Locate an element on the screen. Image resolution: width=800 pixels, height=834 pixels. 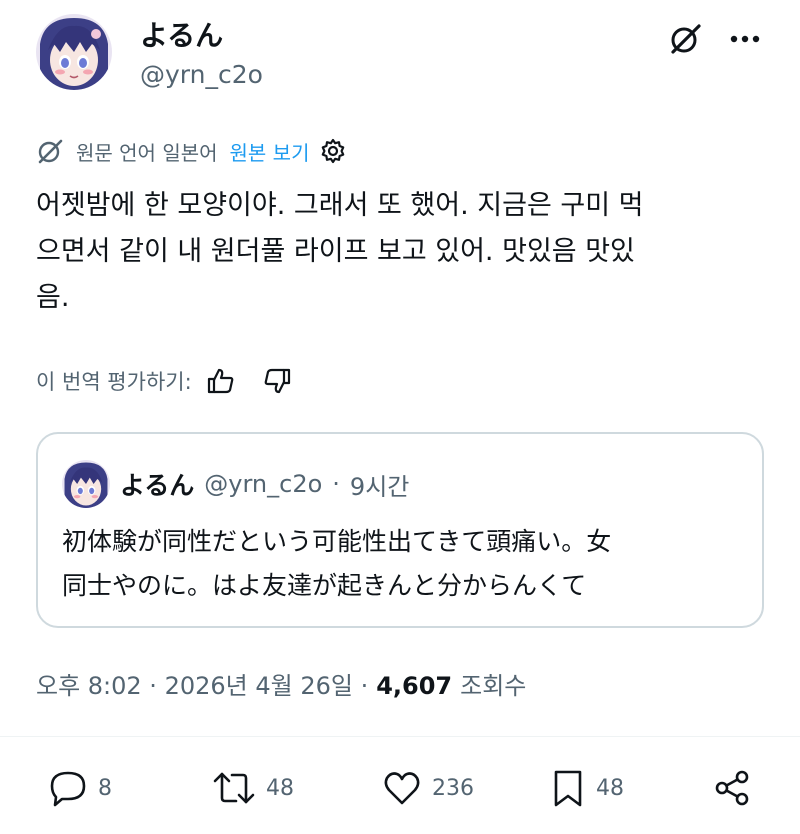
views-count: 4,607 is located at coordinates (414, 686).